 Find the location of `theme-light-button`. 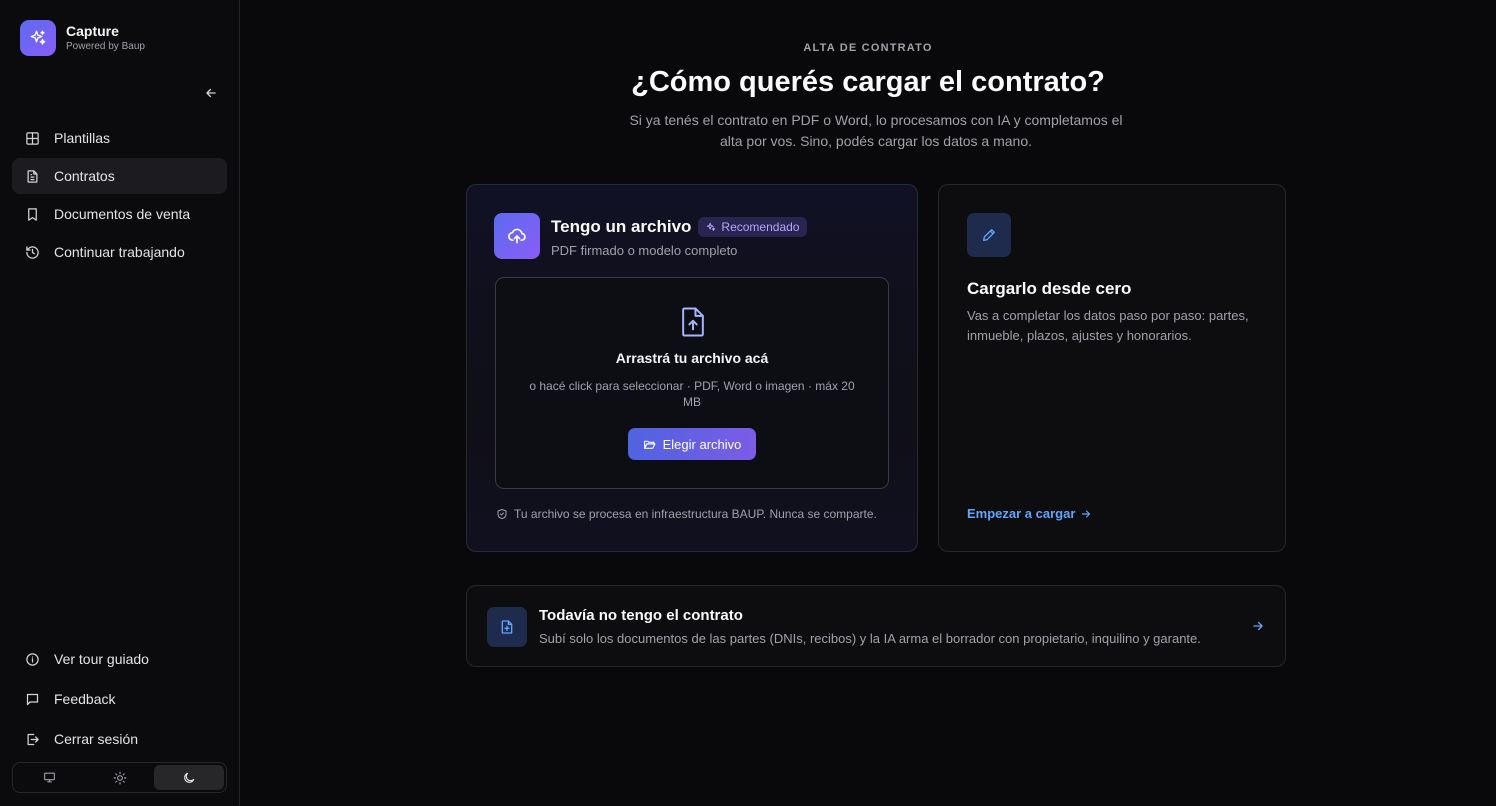

theme-light-button is located at coordinates (120, 777).